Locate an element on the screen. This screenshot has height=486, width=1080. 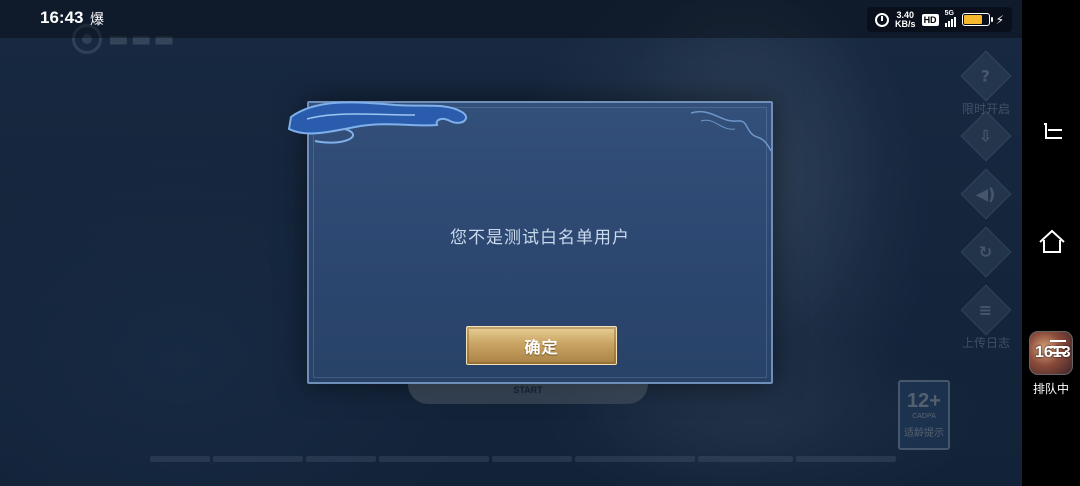
dialog-message: 您不是测试白名单用户 is located at coordinates (540, 238).